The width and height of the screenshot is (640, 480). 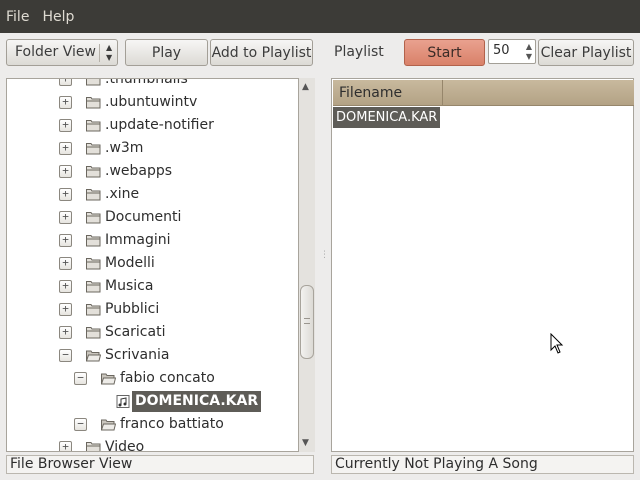 I want to click on tree-row: + .thumbnails, so click(x=152, y=84).